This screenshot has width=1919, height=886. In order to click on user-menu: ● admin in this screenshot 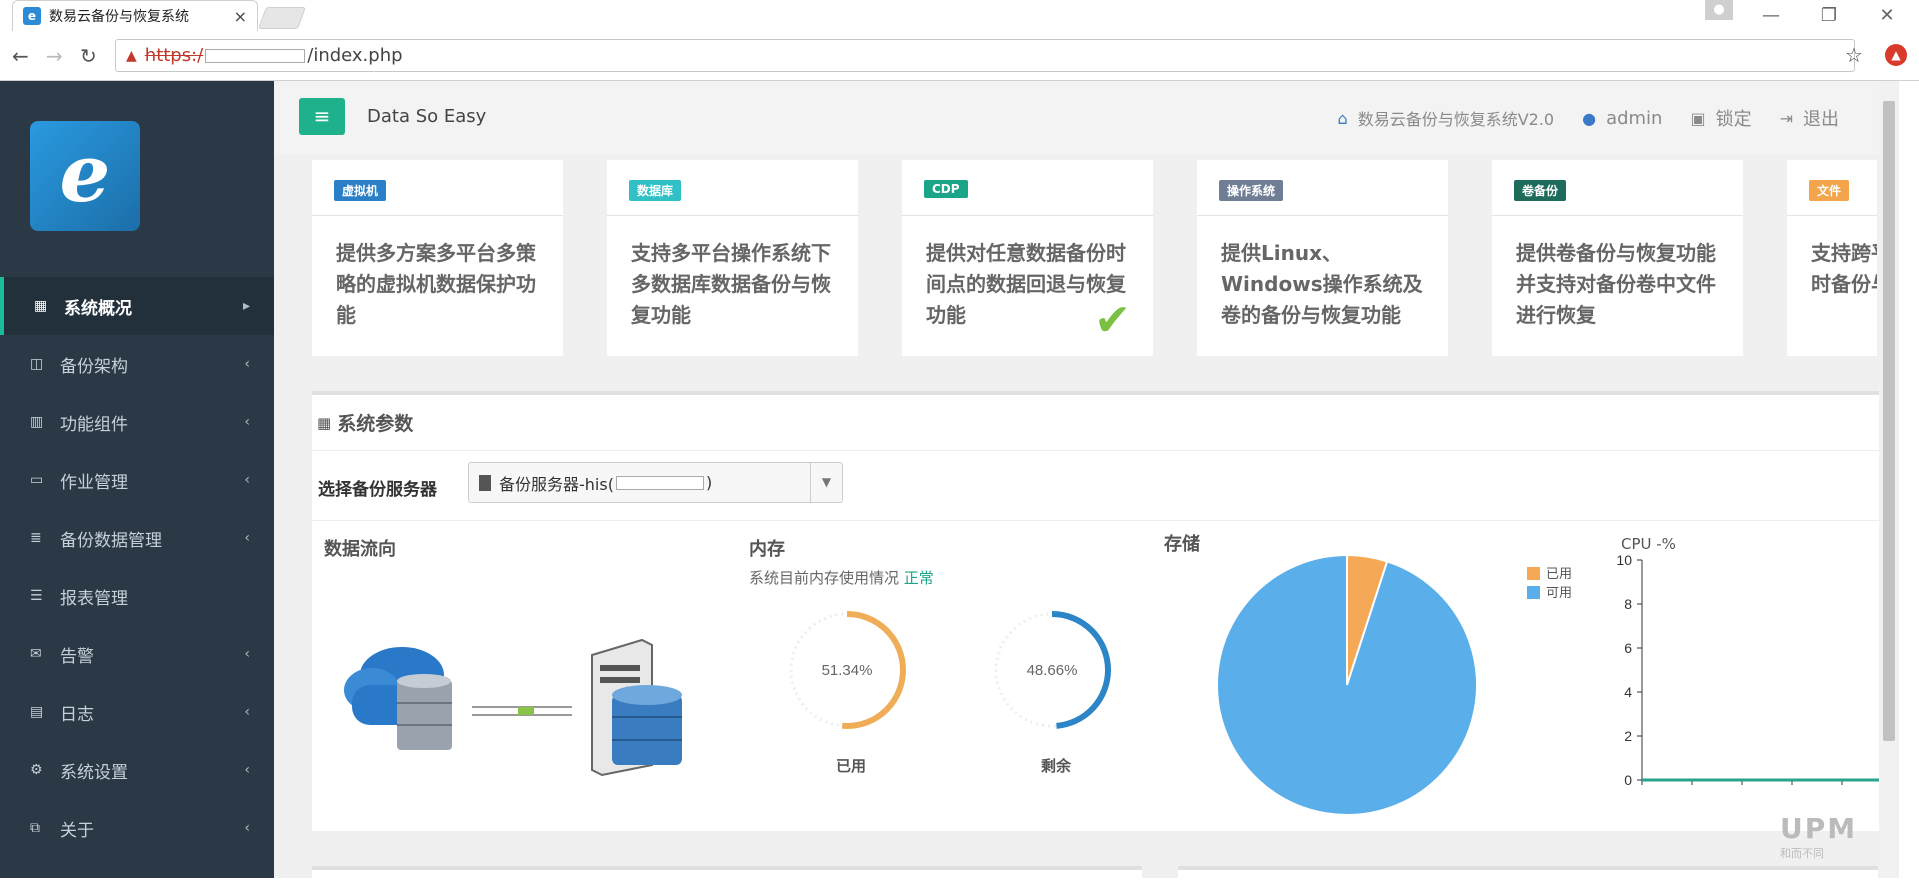, I will do `click(1622, 118)`.